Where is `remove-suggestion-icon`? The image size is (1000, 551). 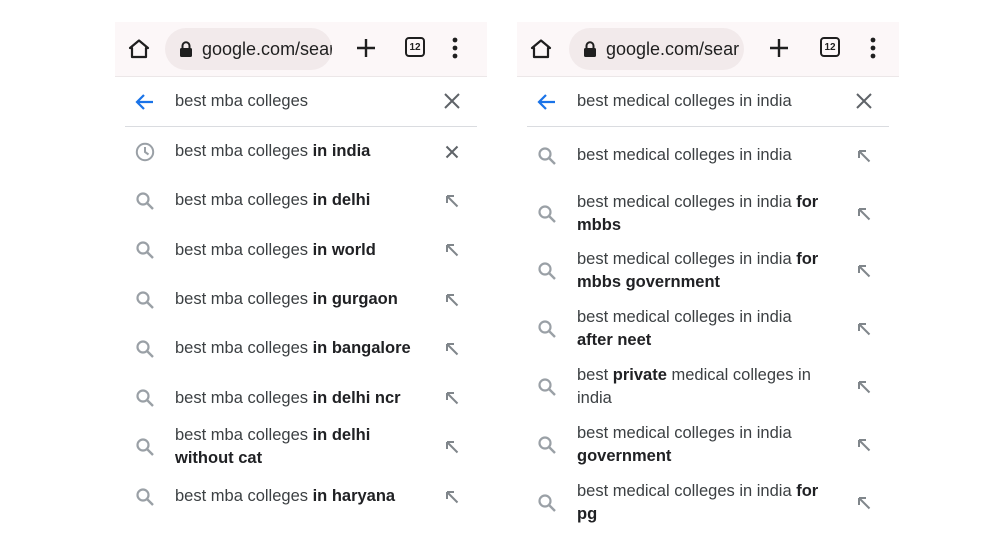
remove-suggestion-icon is located at coordinates (452, 152).